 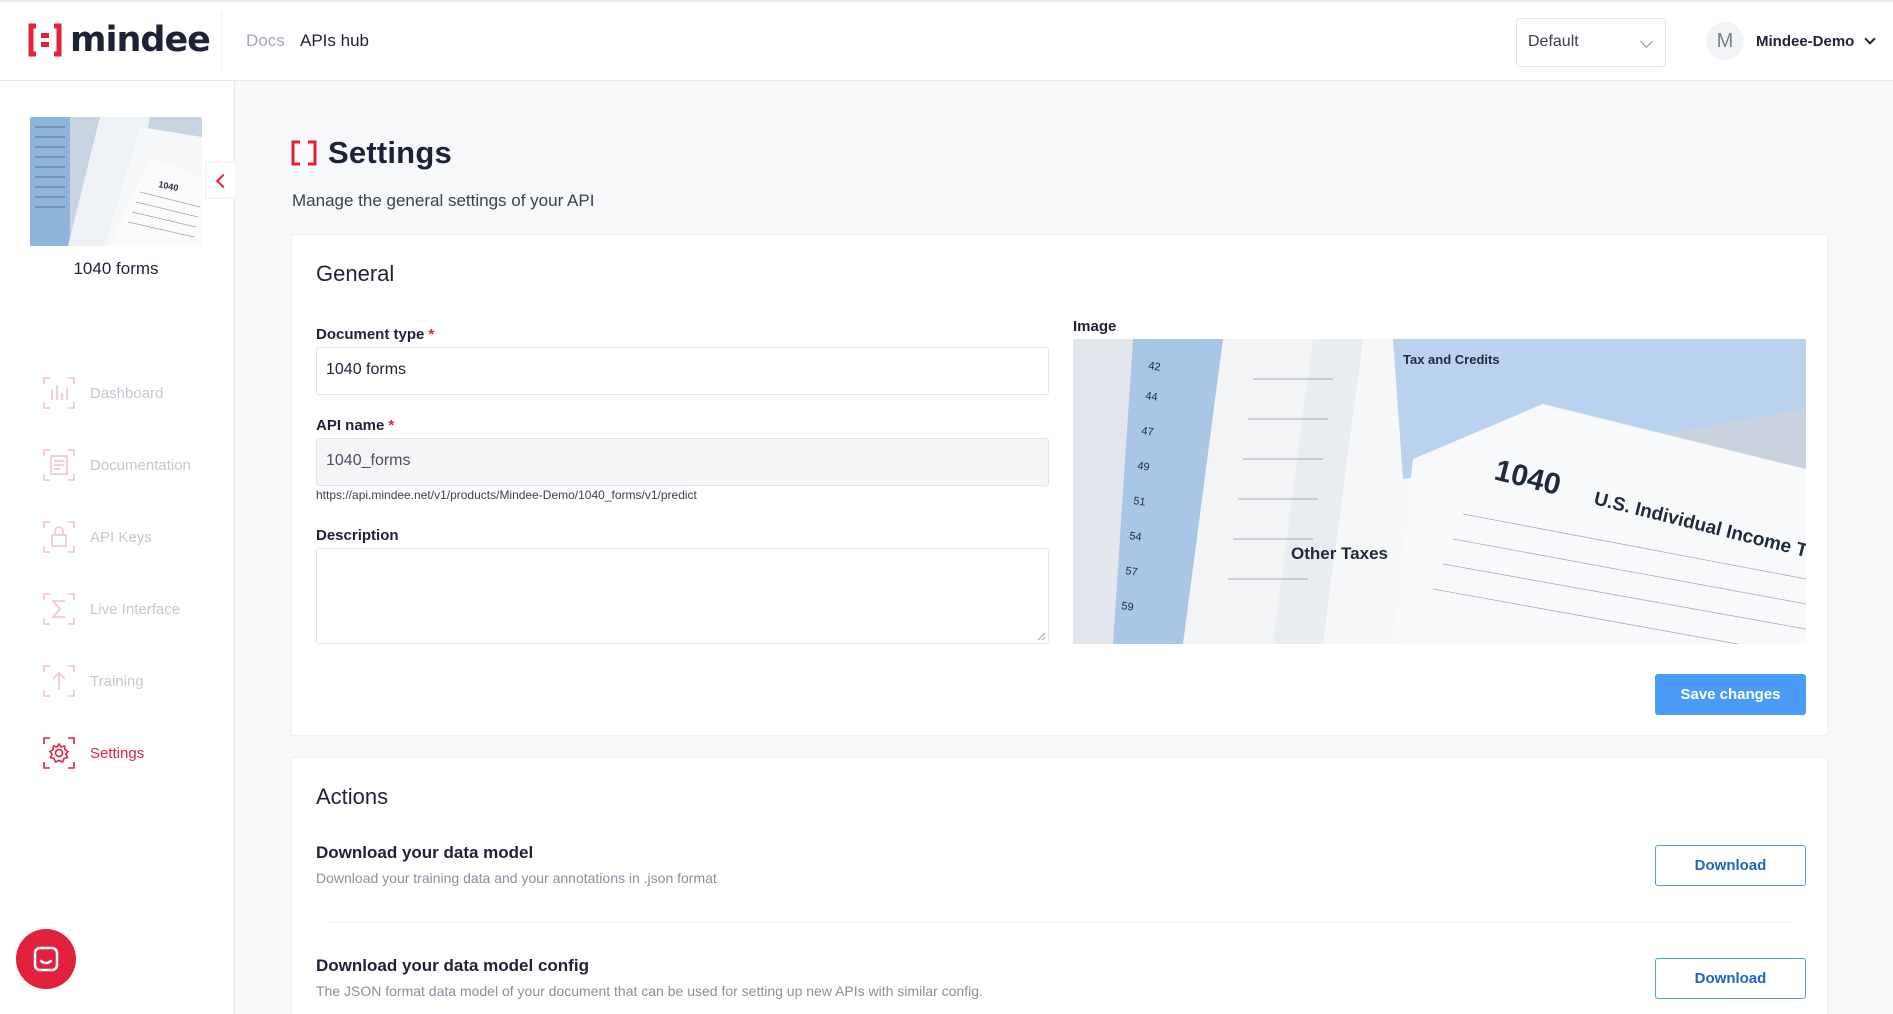 I want to click on nav-docs-link: Docs, so click(x=265, y=41).